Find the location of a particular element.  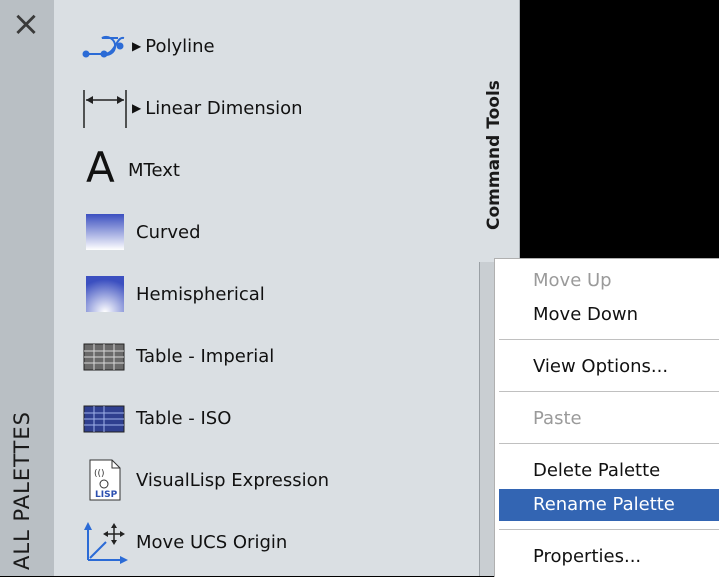

curved-gradient-icon is located at coordinates (108, 232).